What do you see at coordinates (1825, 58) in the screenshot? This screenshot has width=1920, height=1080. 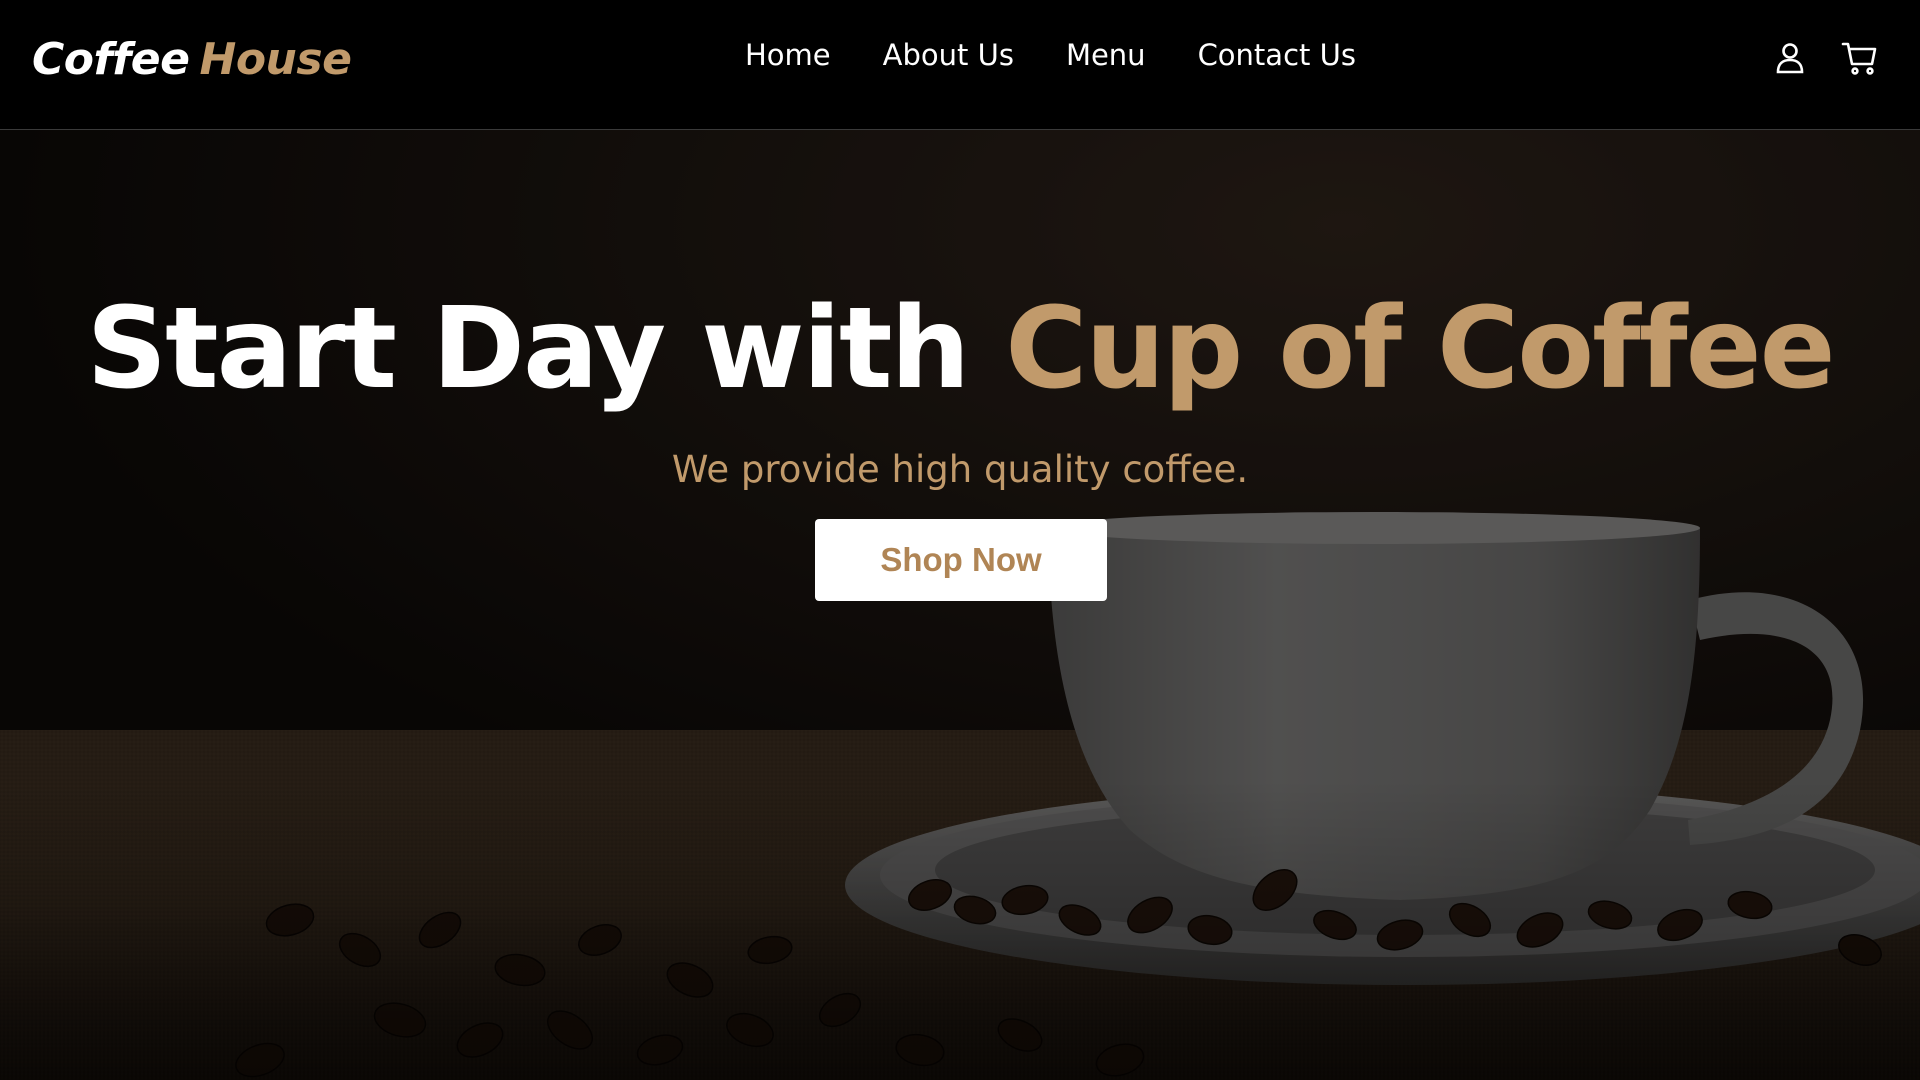 I see `header-actions` at bounding box center [1825, 58].